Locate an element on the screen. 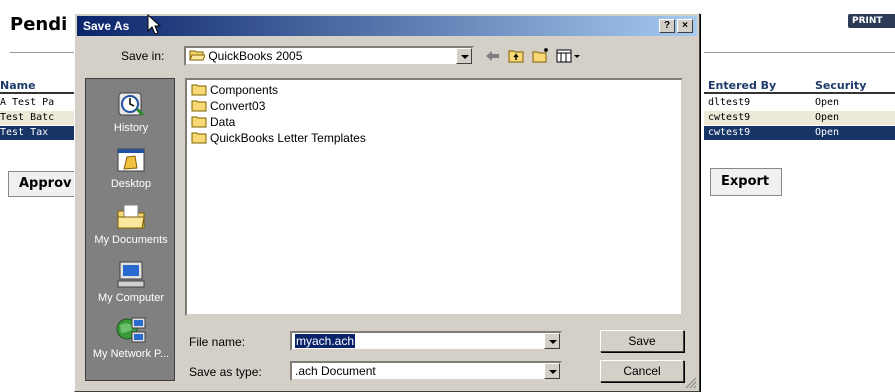 This screenshot has height=392, width=895. column-header-name: Name is located at coordinates (18, 85).